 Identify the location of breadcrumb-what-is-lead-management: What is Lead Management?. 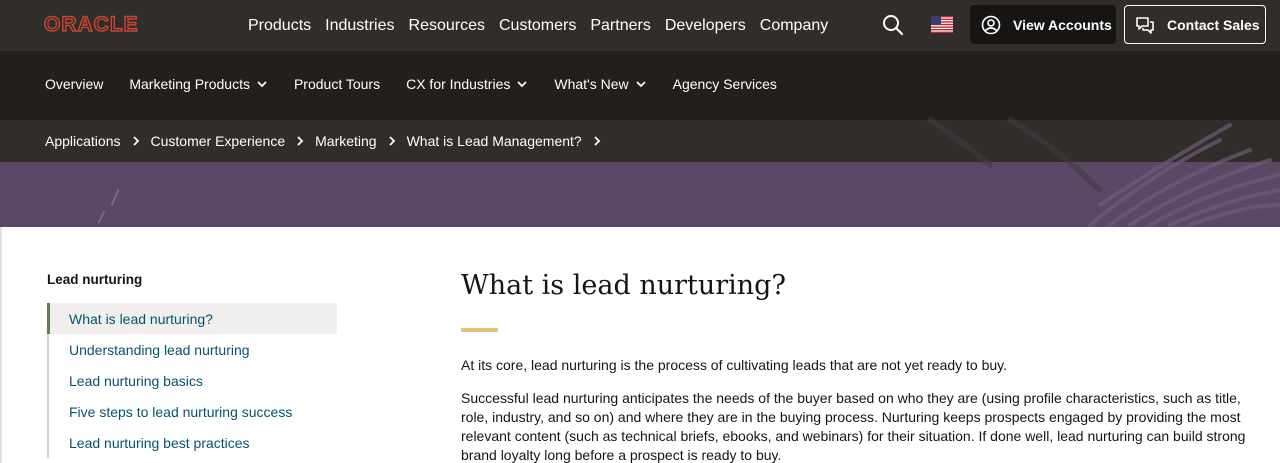
(494, 141).